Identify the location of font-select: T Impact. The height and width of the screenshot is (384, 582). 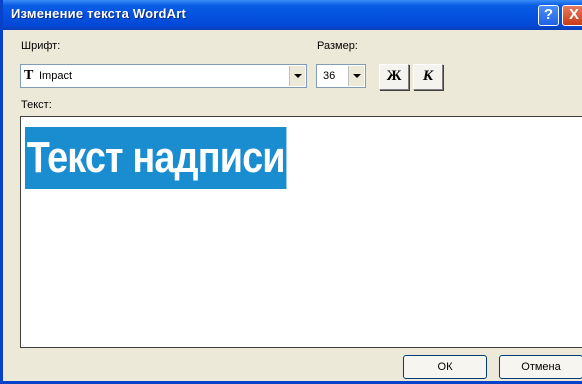
(163, 76).